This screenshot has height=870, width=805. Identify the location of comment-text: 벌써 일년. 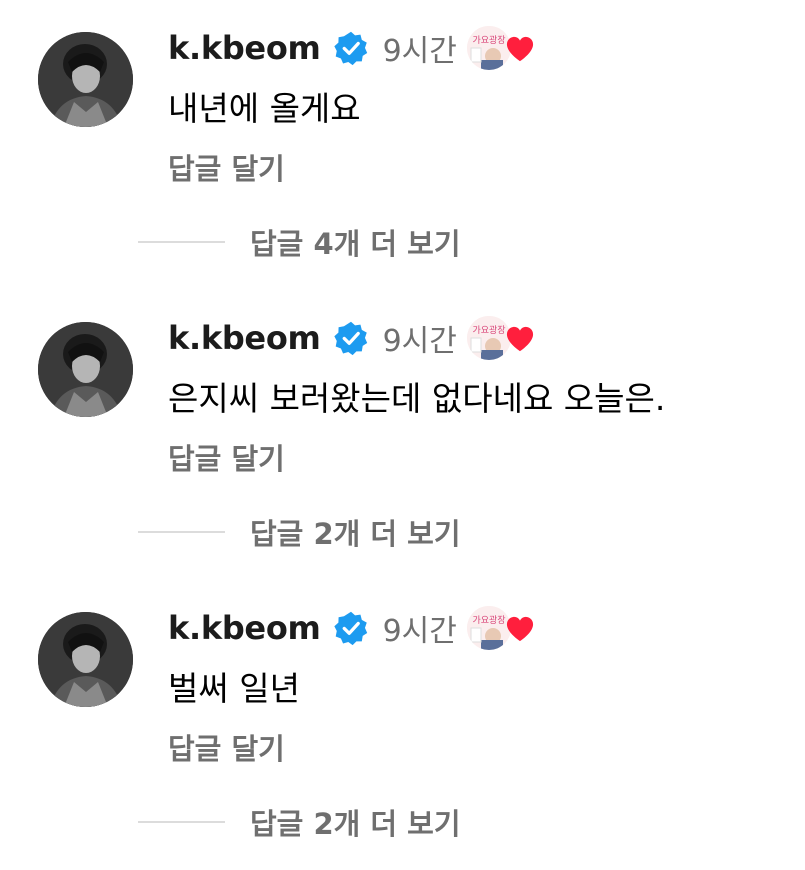
(234, 688).